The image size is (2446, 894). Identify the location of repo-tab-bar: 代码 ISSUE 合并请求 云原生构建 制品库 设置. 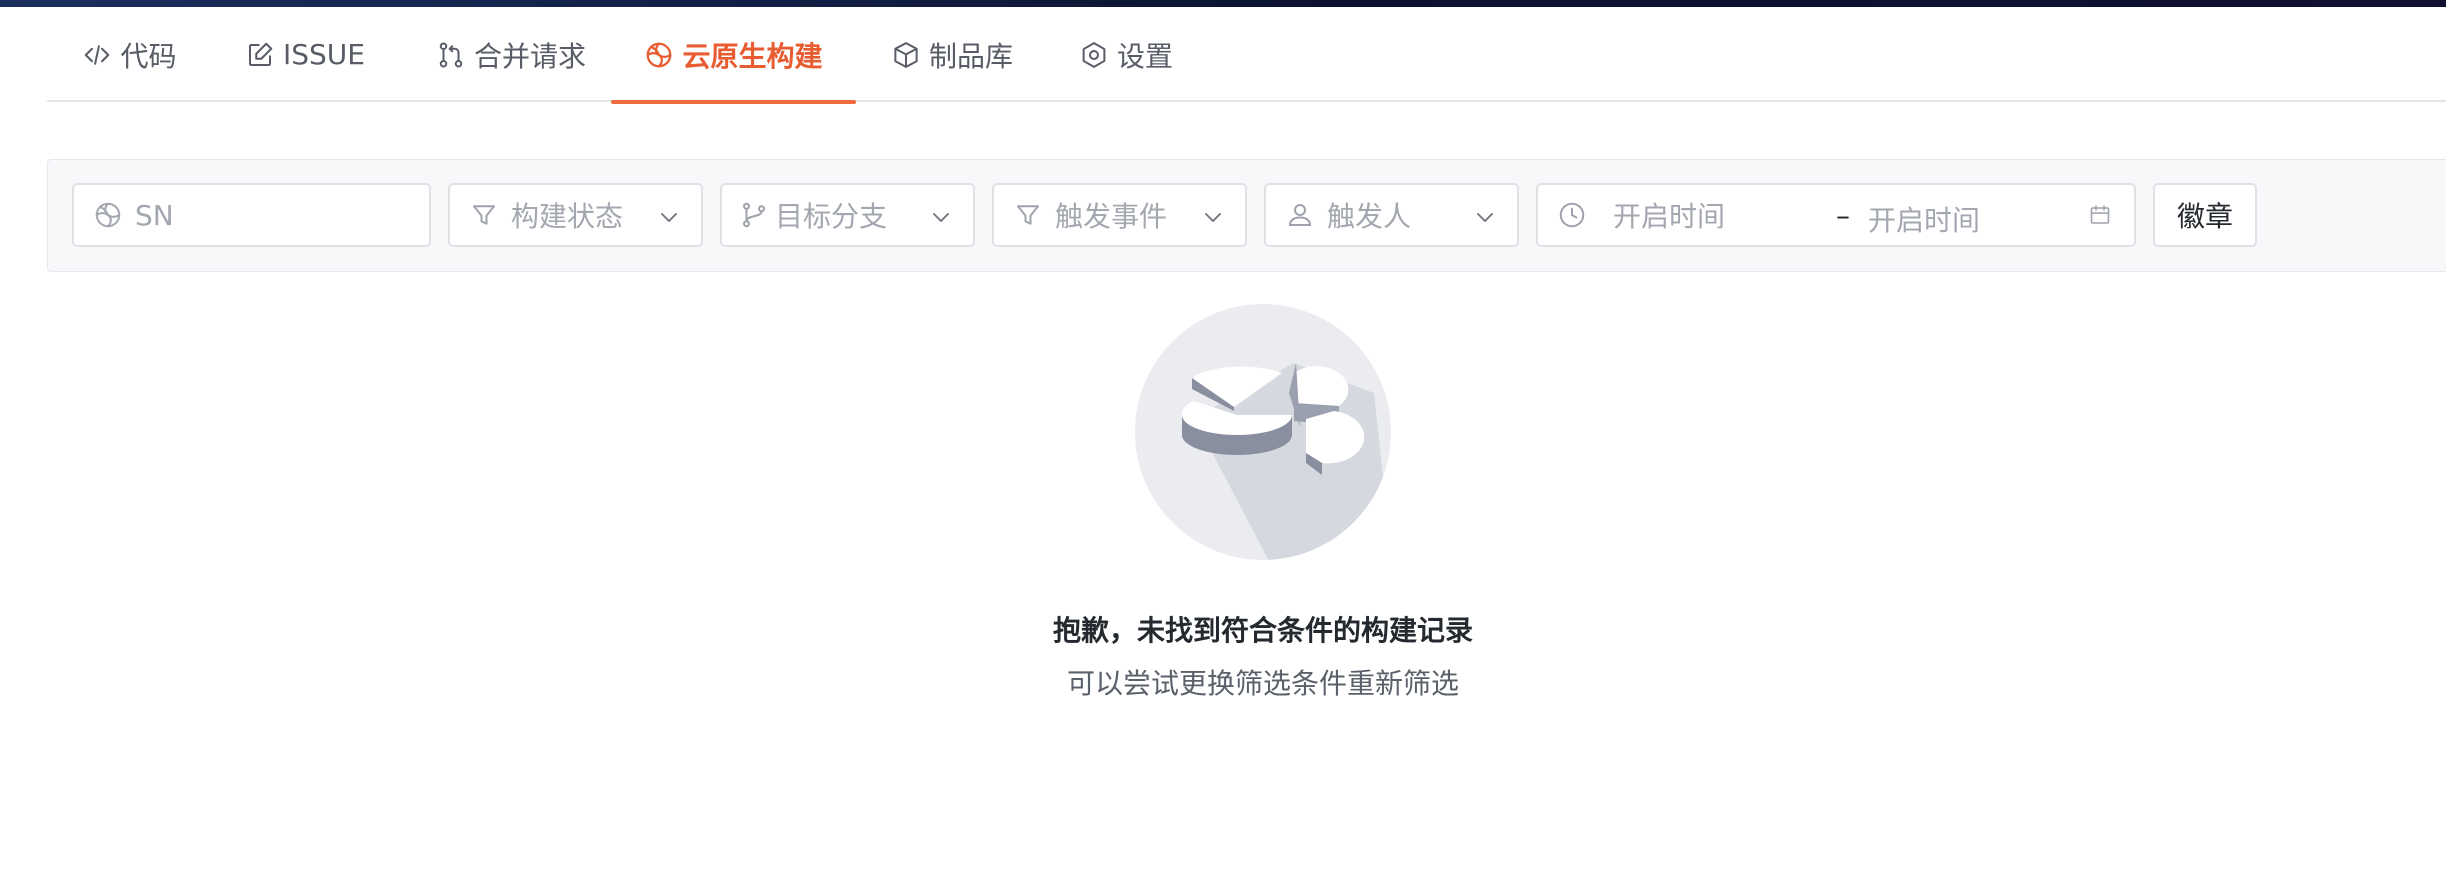
(1246, 55).